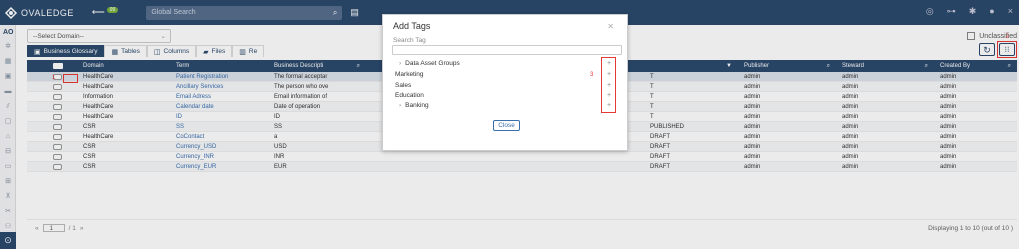 This screenshot has width=1019, height=249. Describe the element at coordinates (412, 26) in the screenshot. I see `modal-title: Add Tags` at that location.